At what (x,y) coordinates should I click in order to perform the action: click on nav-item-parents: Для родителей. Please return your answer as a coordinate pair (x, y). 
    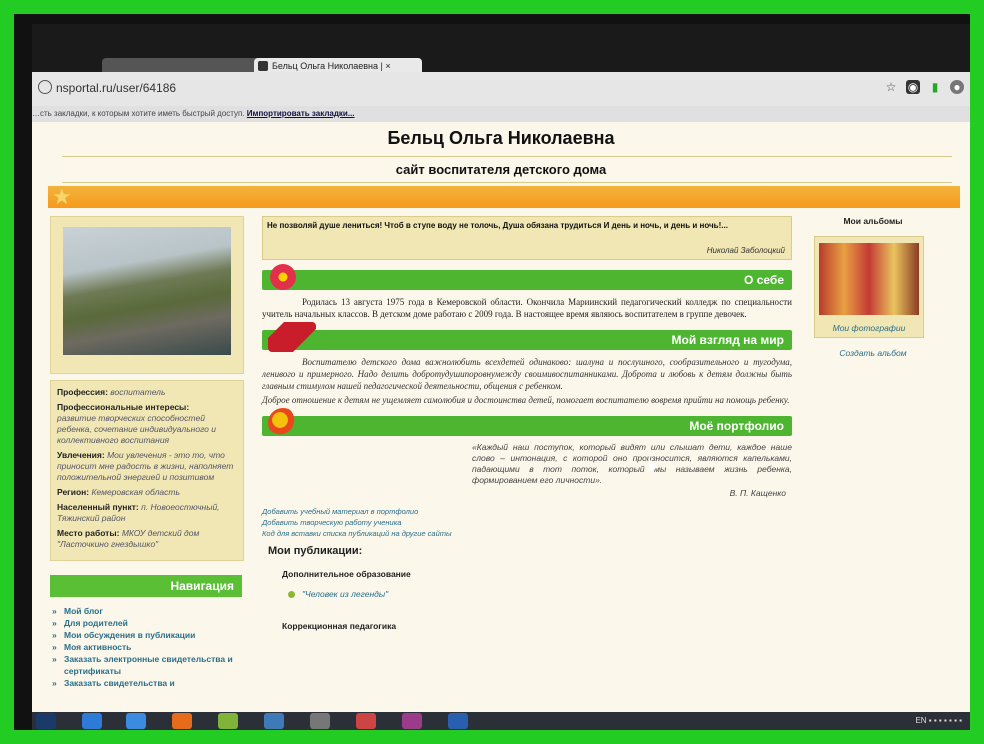
    Looking at the image, I should click on (146, 623).